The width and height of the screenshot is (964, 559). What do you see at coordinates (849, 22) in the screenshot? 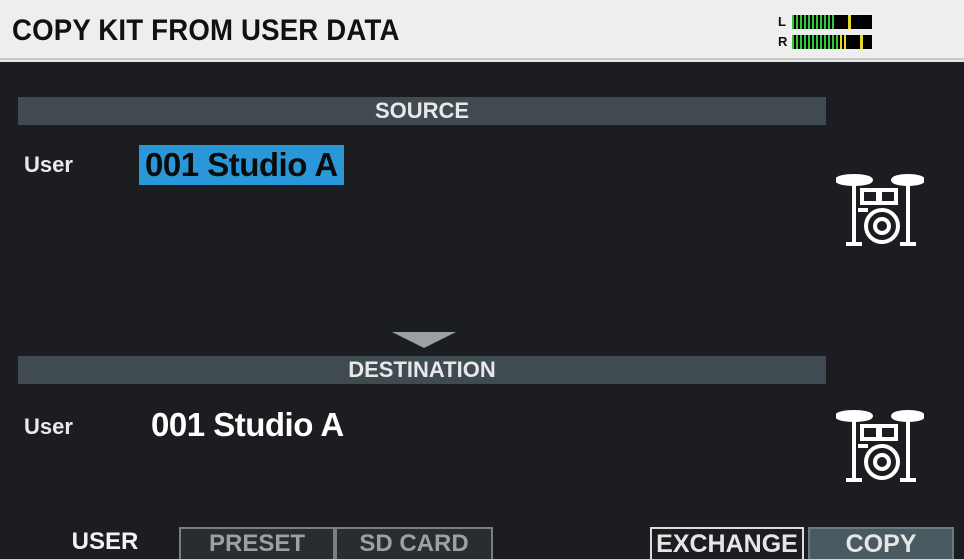
I see `level-meter-left-peak-marker` at bounding box center [849, 22].